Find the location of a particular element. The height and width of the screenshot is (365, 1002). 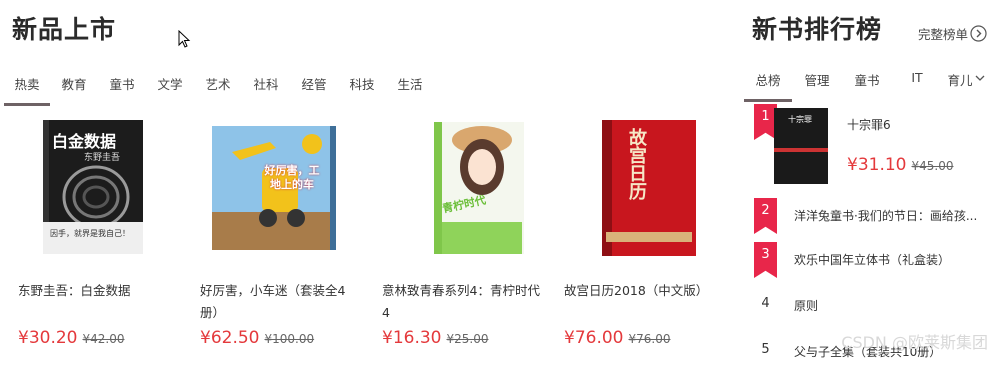

ranking-item: 4 原则 is located at coordinates (875, 306).